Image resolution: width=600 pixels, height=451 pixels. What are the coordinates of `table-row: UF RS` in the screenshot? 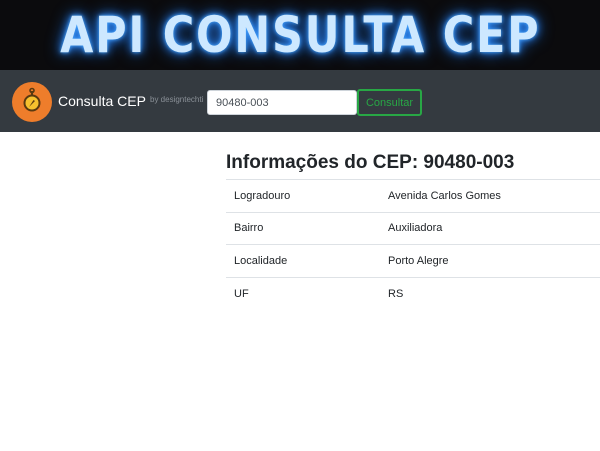 It's located at (413, 293).